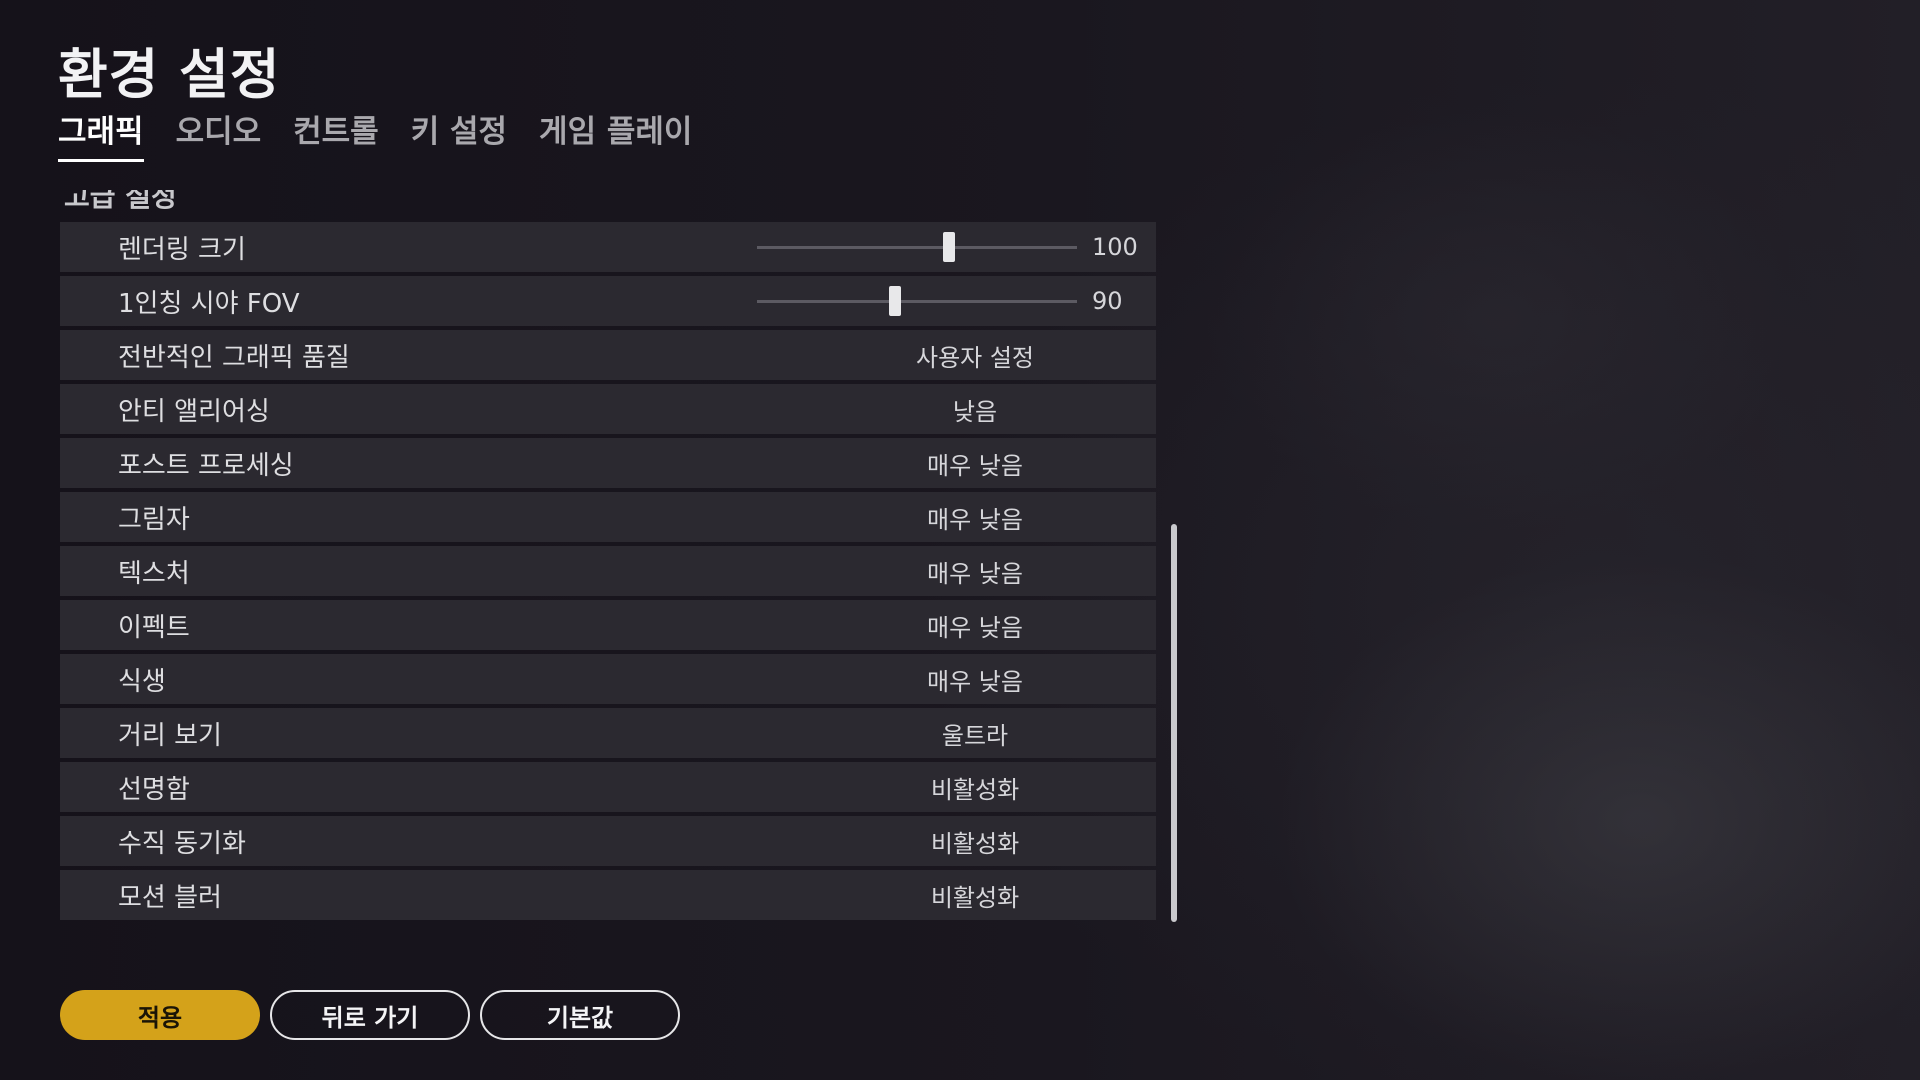 The image size is (1920, 1080). Describe the element at coordinates (206, 465) in the screenshot. I see `setting-label: 포스트 프로세싱` at that location.